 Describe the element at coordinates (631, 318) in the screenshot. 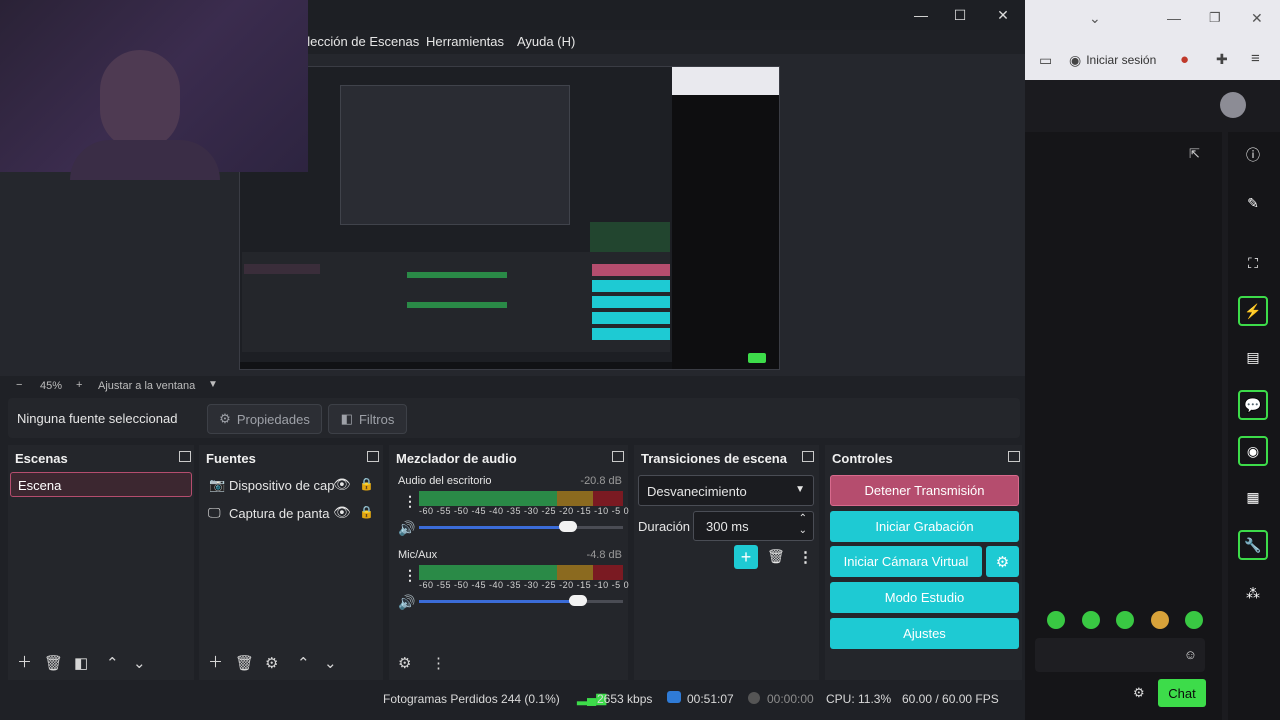

I see `nested-studio` at that location.